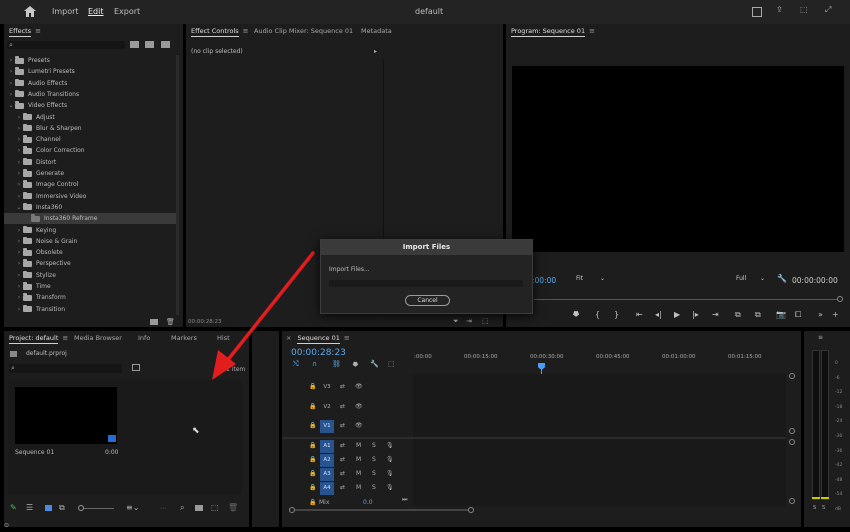 This screenshot has height=532, width=850. What do you see at coordinates (426, 276) in the screenshot?
I see `import-files-dialog: Import Files Import Files... Cancel` at bounding box center [426, 276].